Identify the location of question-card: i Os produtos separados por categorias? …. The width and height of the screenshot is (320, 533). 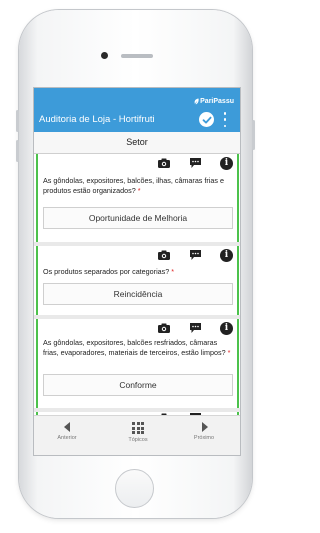
(137, 280).